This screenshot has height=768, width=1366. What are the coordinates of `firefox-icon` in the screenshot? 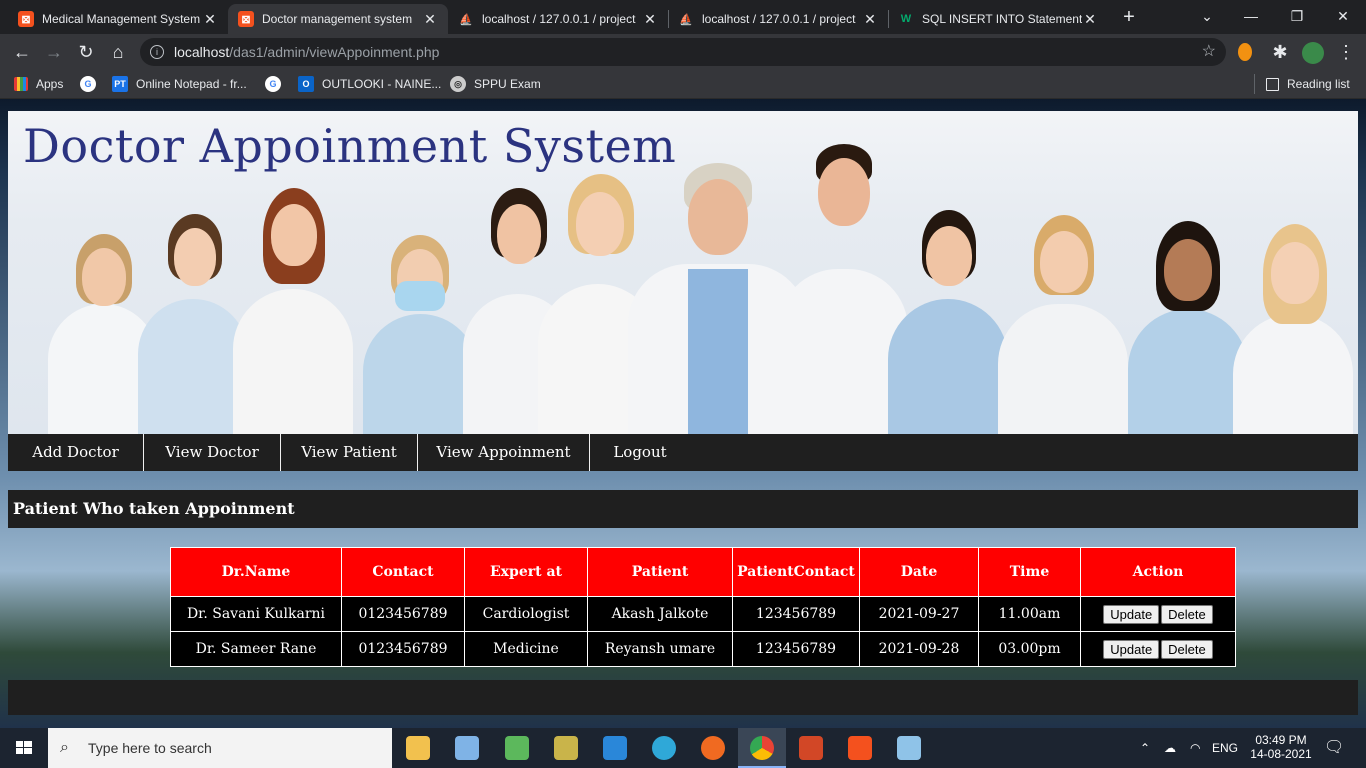 It's located at (713, 748).